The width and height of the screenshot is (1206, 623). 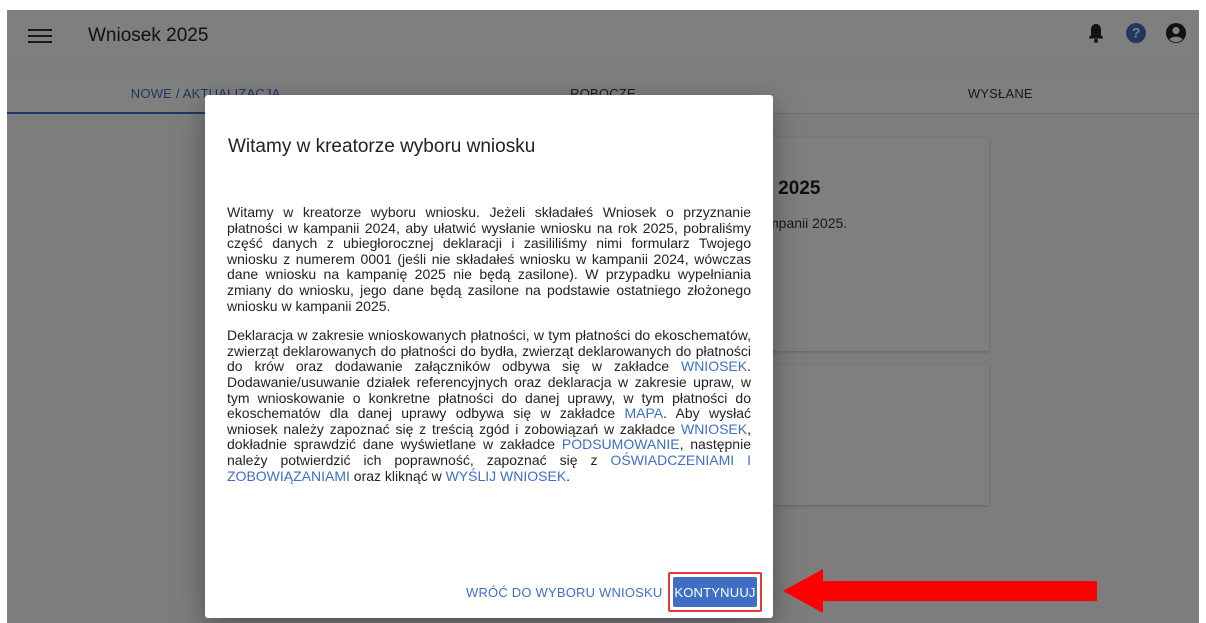 What do you see at coordinates (714, 366) in the screenshot?
I see `wniosek-link: WNIOSEK` at bounding box center [714, 366].